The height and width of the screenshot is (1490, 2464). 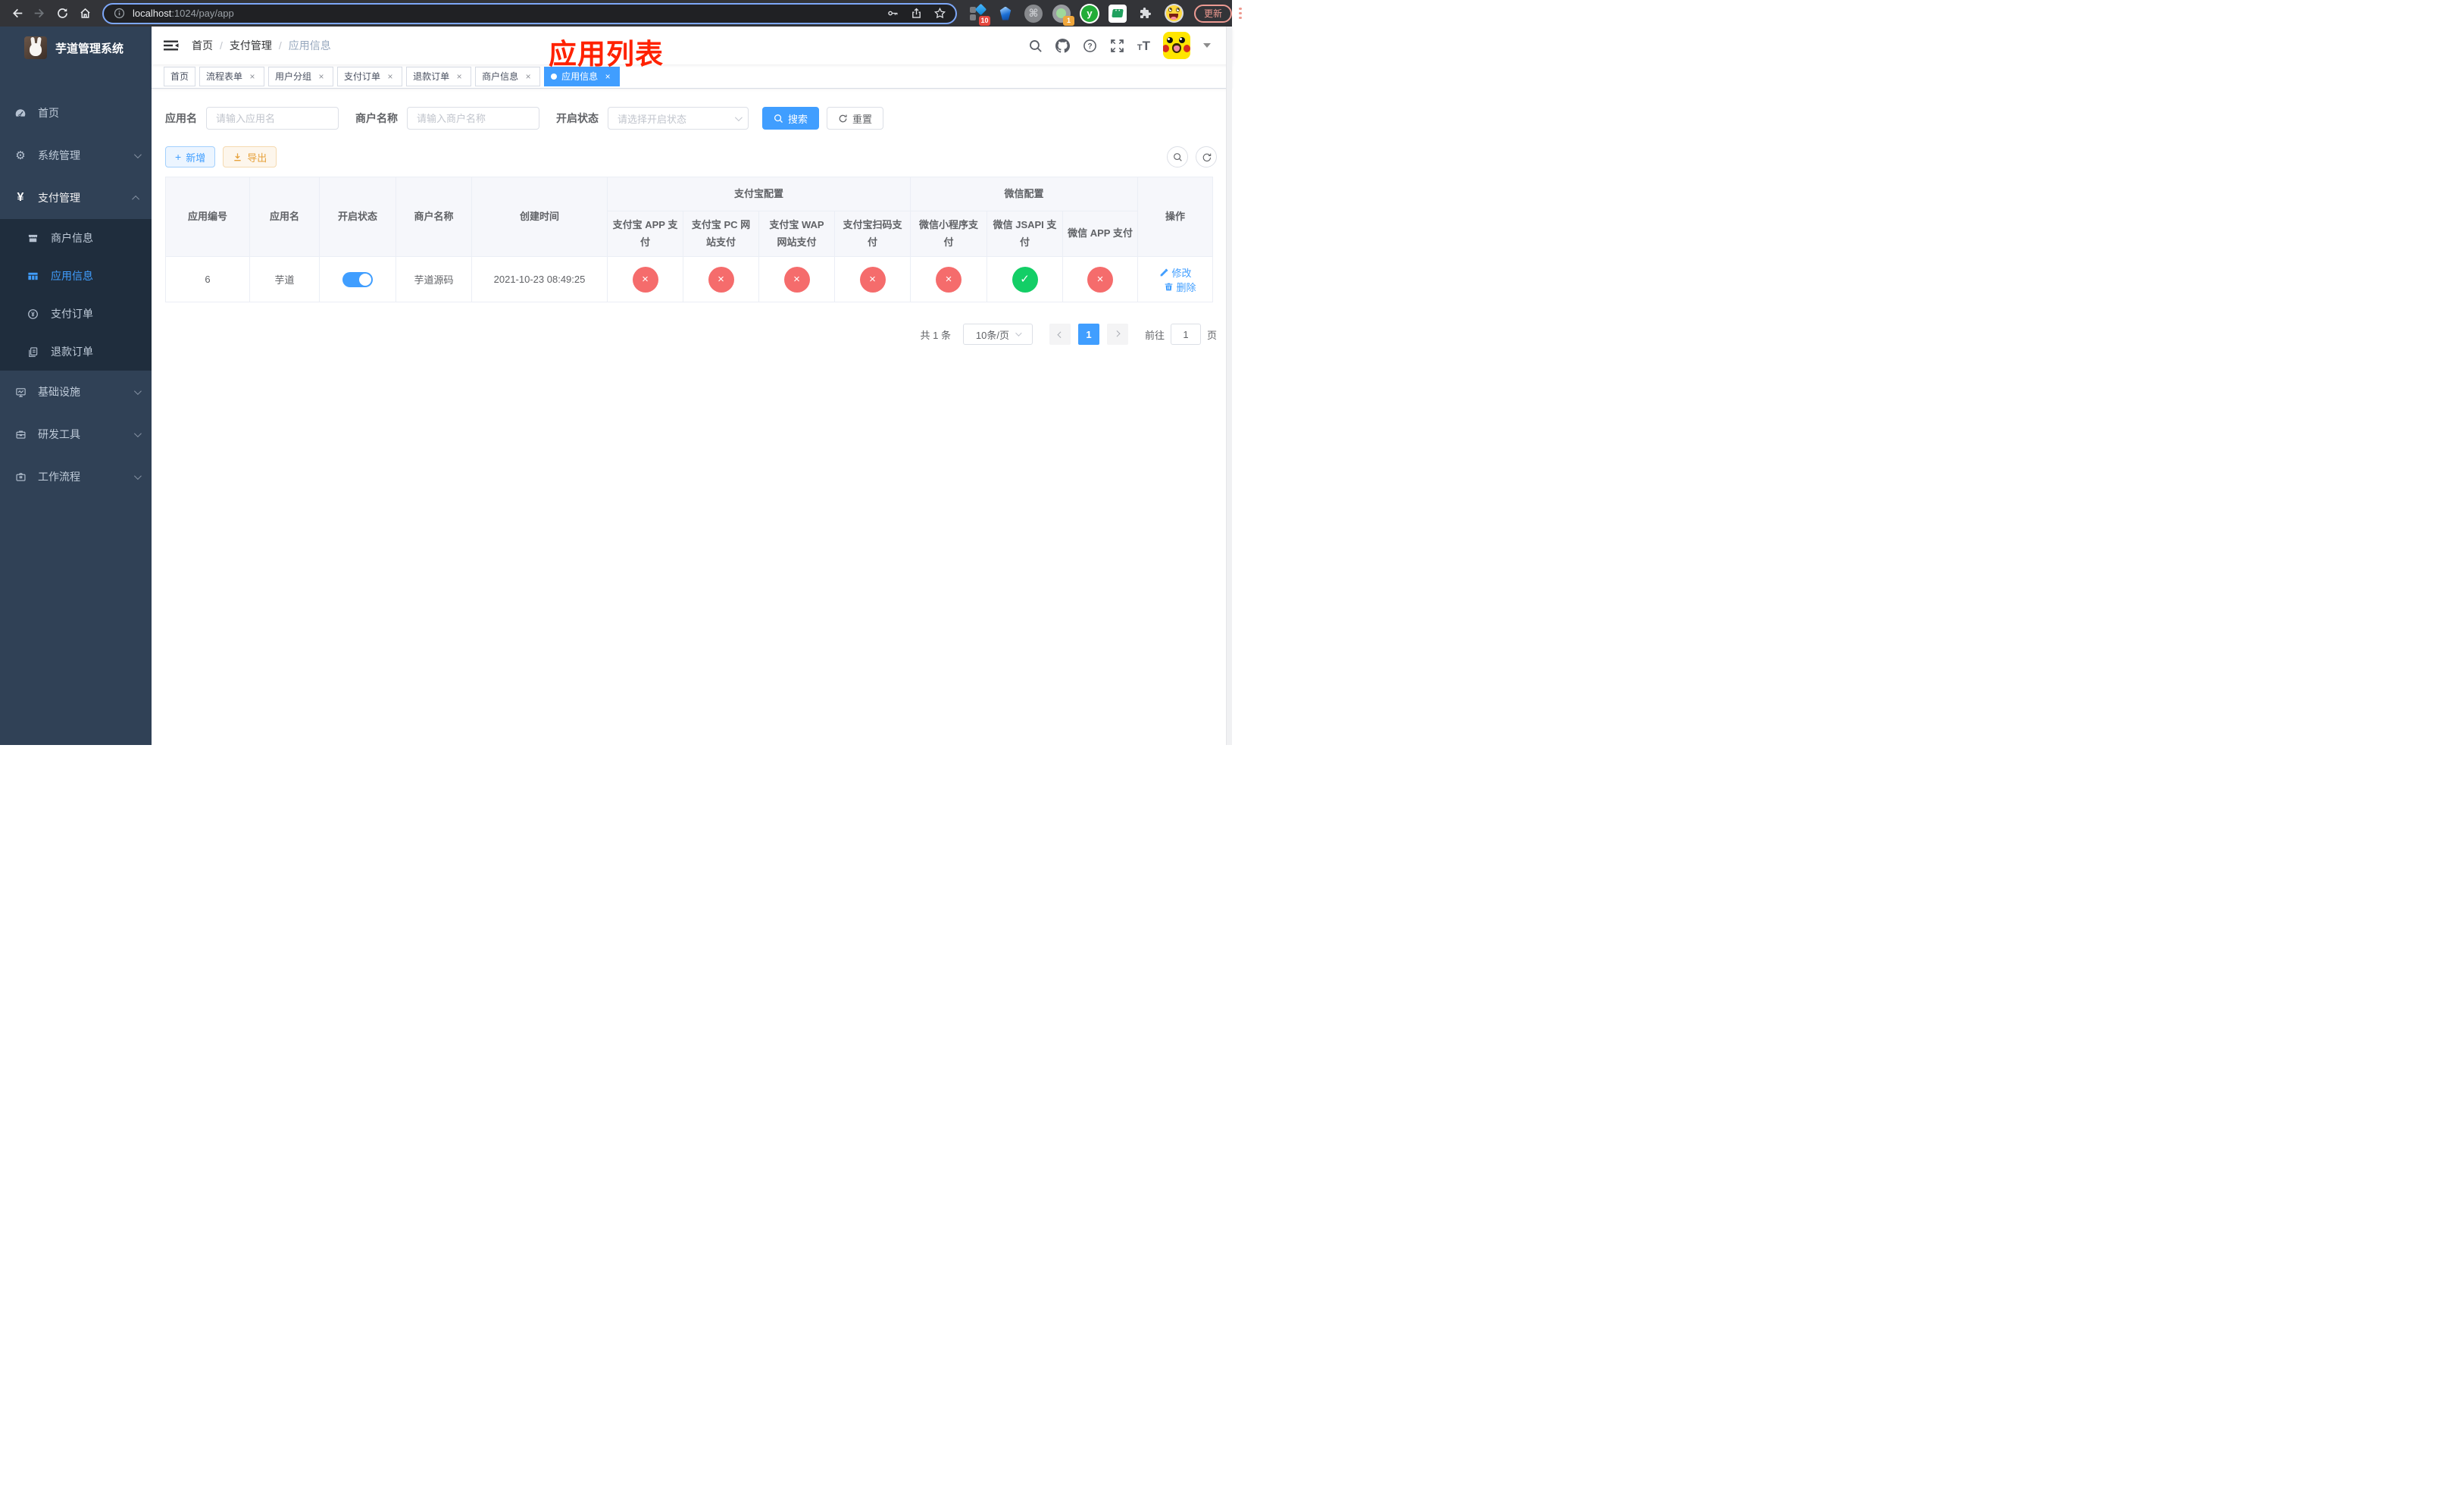 I want to click on search-button: 搜索, so click(x=791, y=118).